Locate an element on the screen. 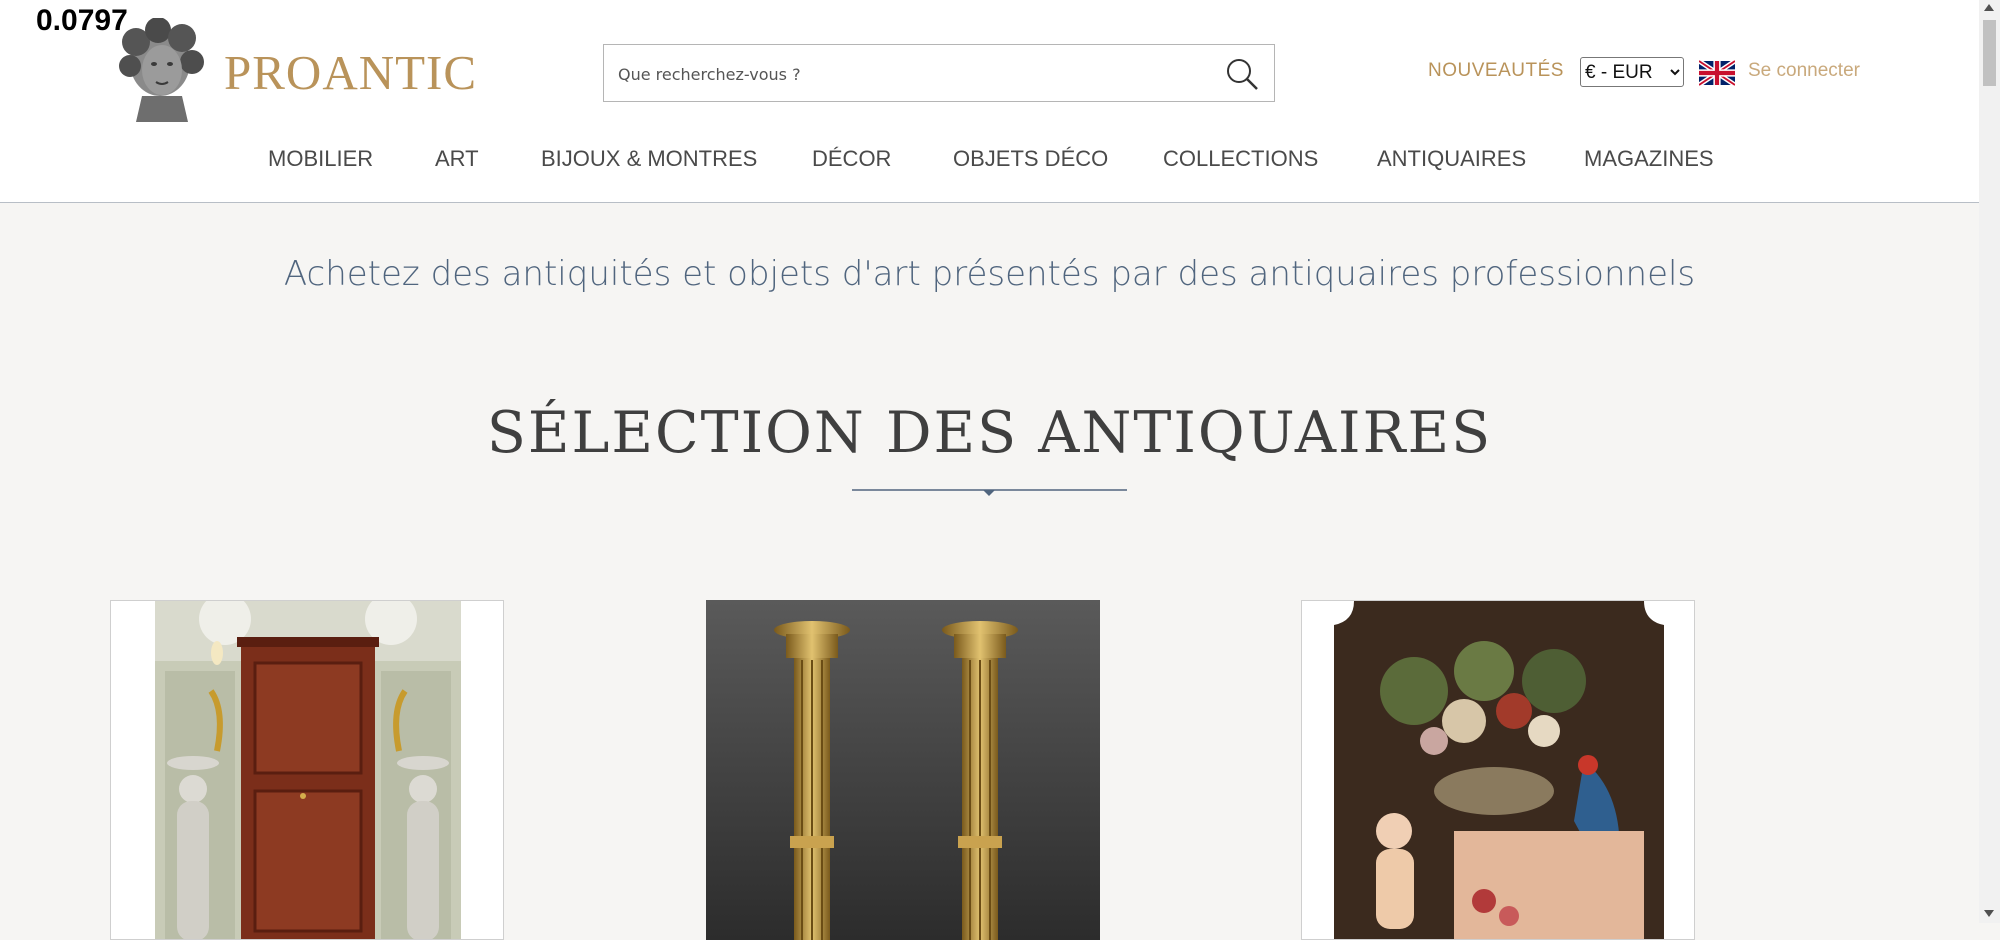 The image size is (2000, 940). product-image-candlesticks is located at coordinates (903, 770).